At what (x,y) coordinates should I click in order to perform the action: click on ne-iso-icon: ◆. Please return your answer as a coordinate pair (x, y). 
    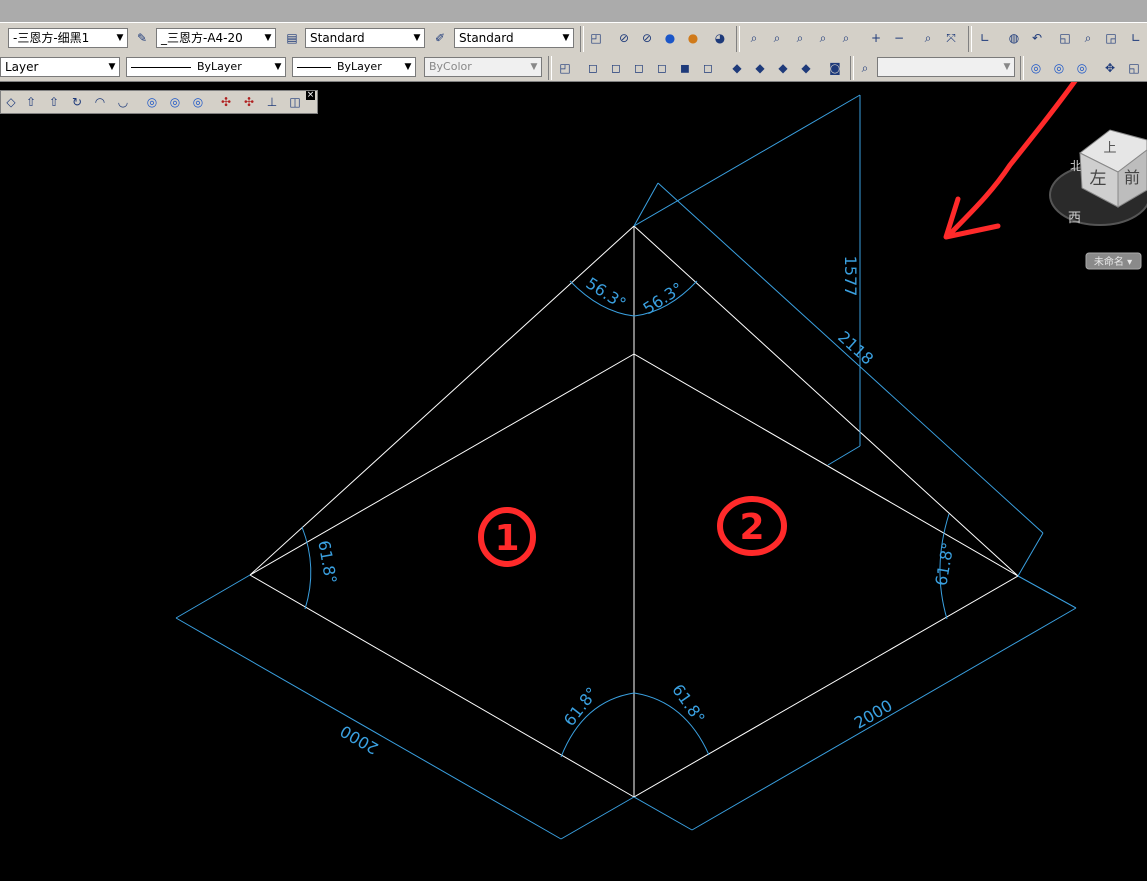
    Looking at the image, I should click on (783, 68).